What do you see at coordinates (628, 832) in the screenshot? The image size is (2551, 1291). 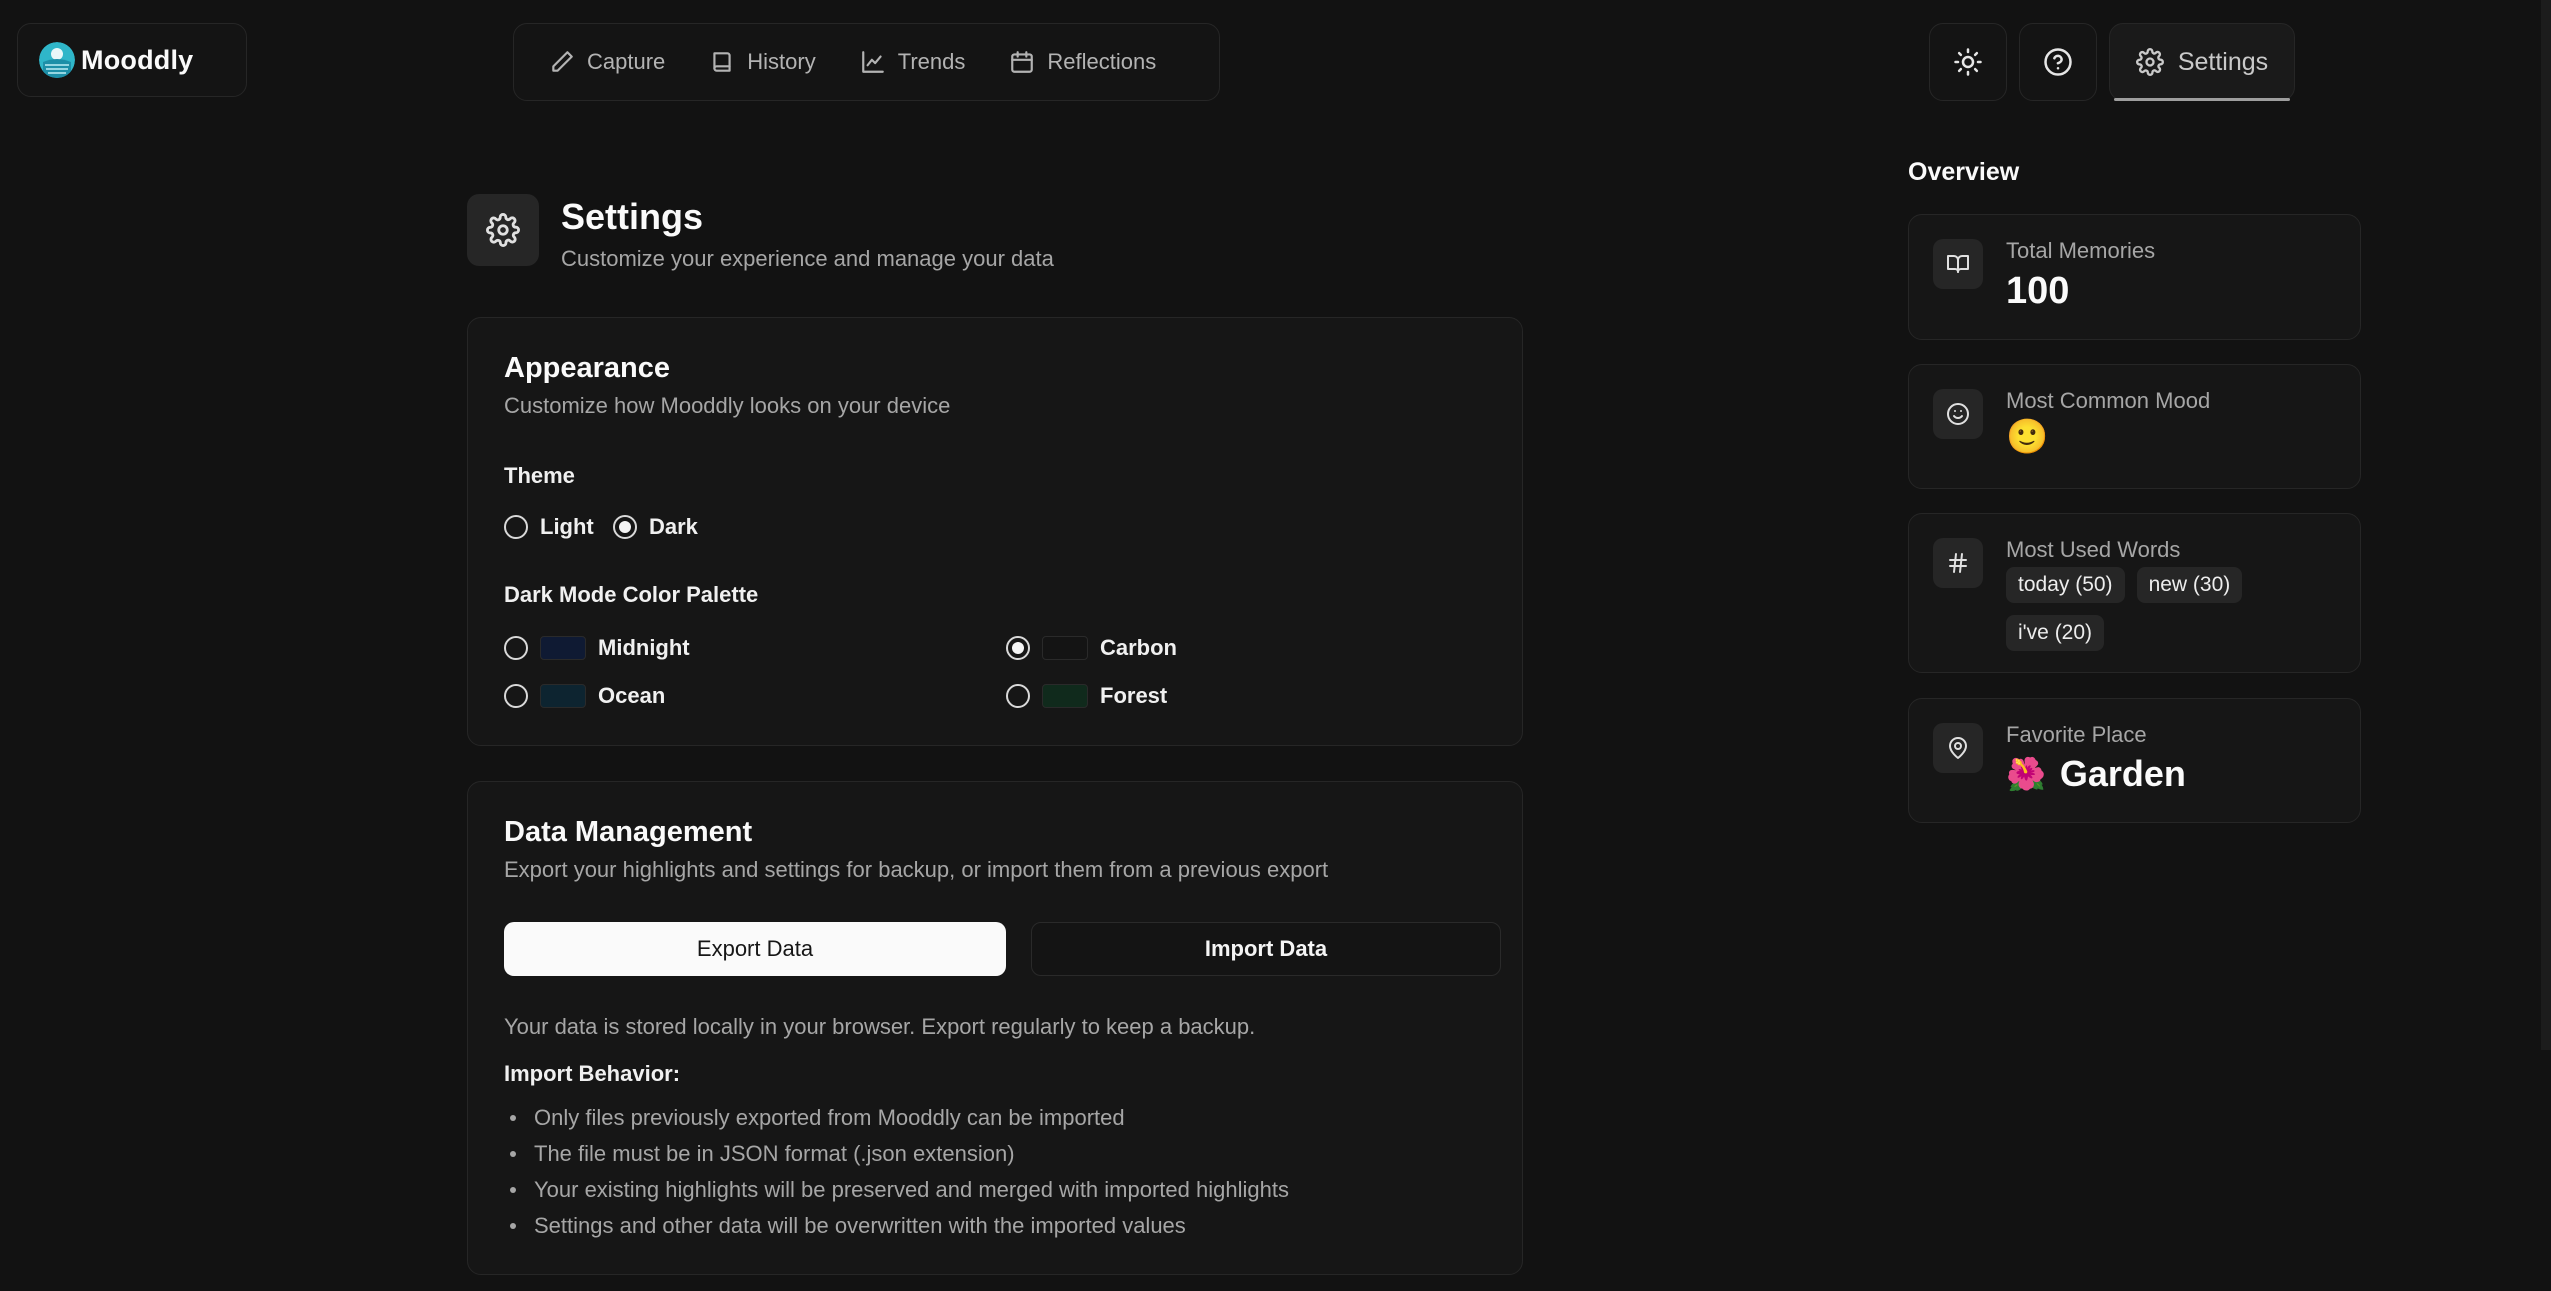 I see `data-management-title: Data Management` at bounding box center [628, 832].